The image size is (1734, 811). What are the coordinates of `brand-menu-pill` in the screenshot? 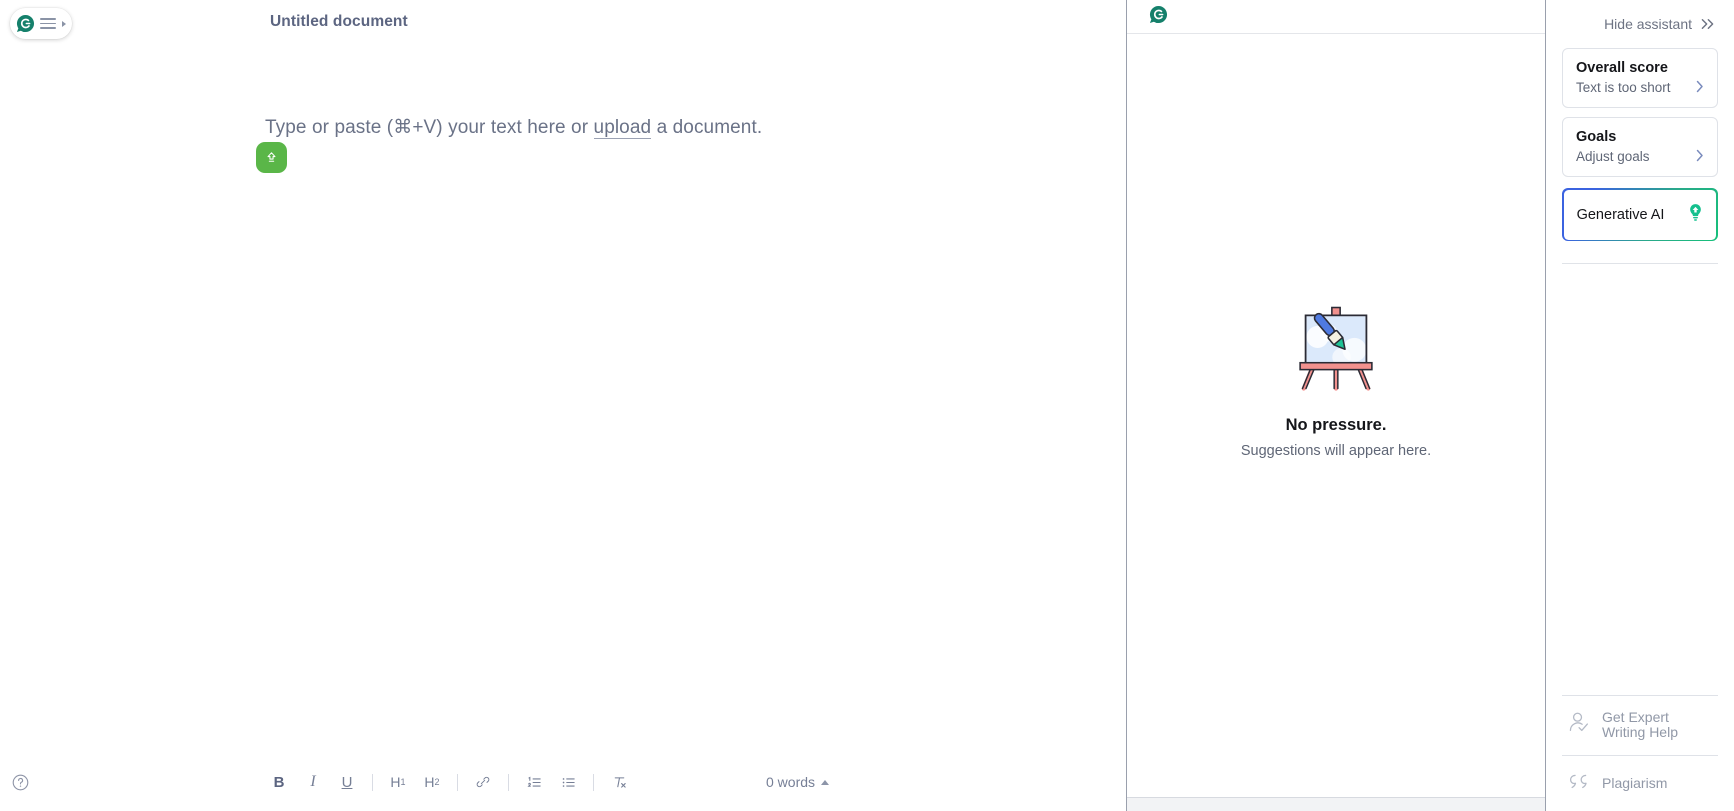 It's located at (41, 23).